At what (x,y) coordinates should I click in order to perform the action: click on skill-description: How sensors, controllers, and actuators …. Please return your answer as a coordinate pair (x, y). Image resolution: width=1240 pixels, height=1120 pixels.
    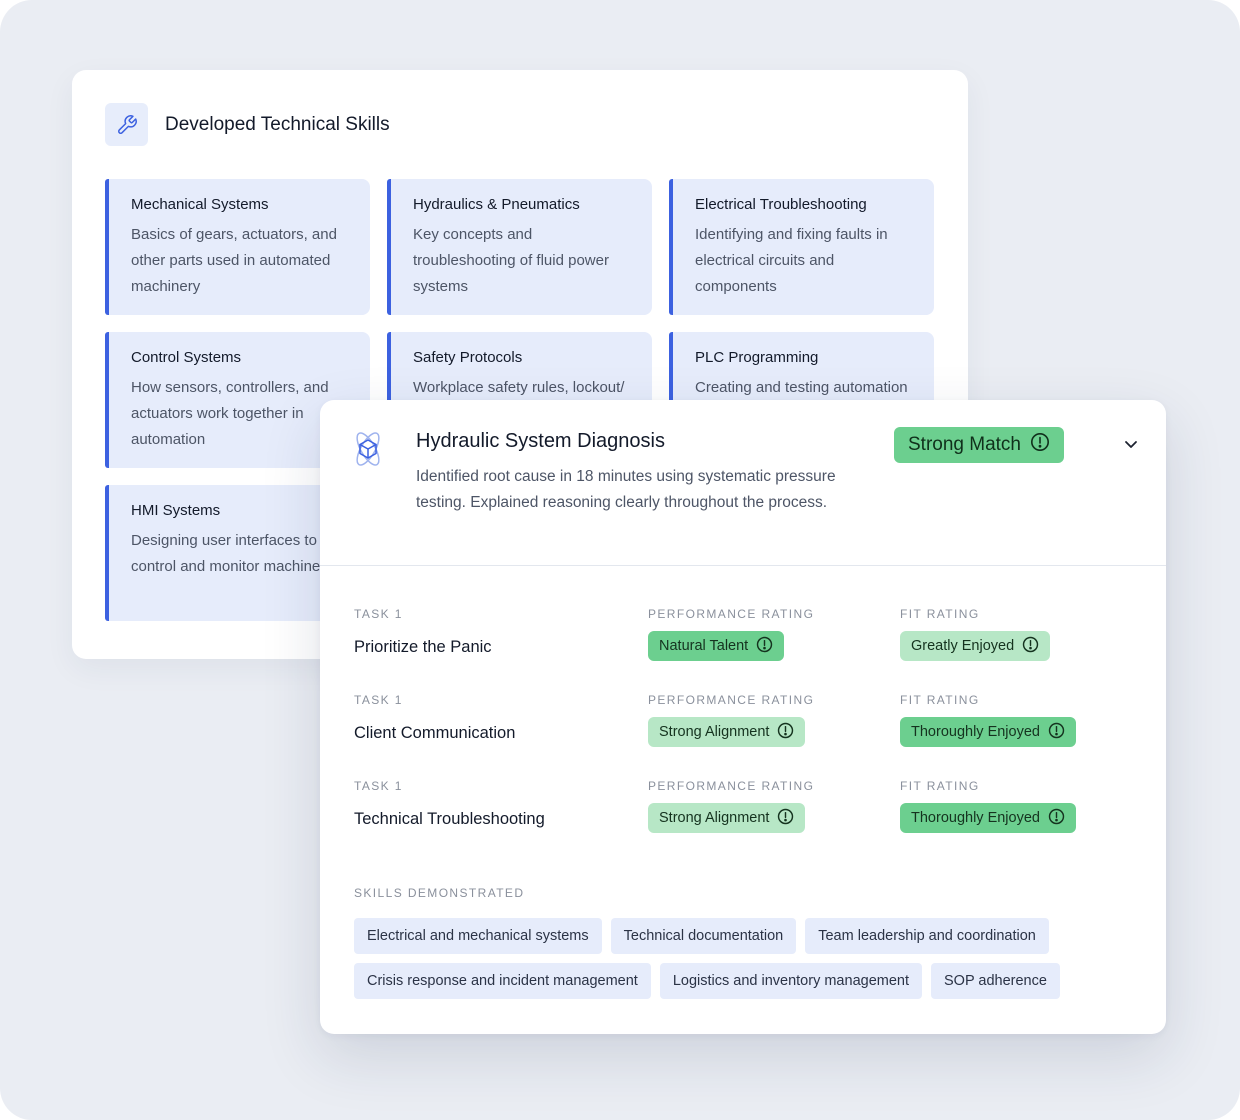
    Looking at the image, I should click on (230, 413).